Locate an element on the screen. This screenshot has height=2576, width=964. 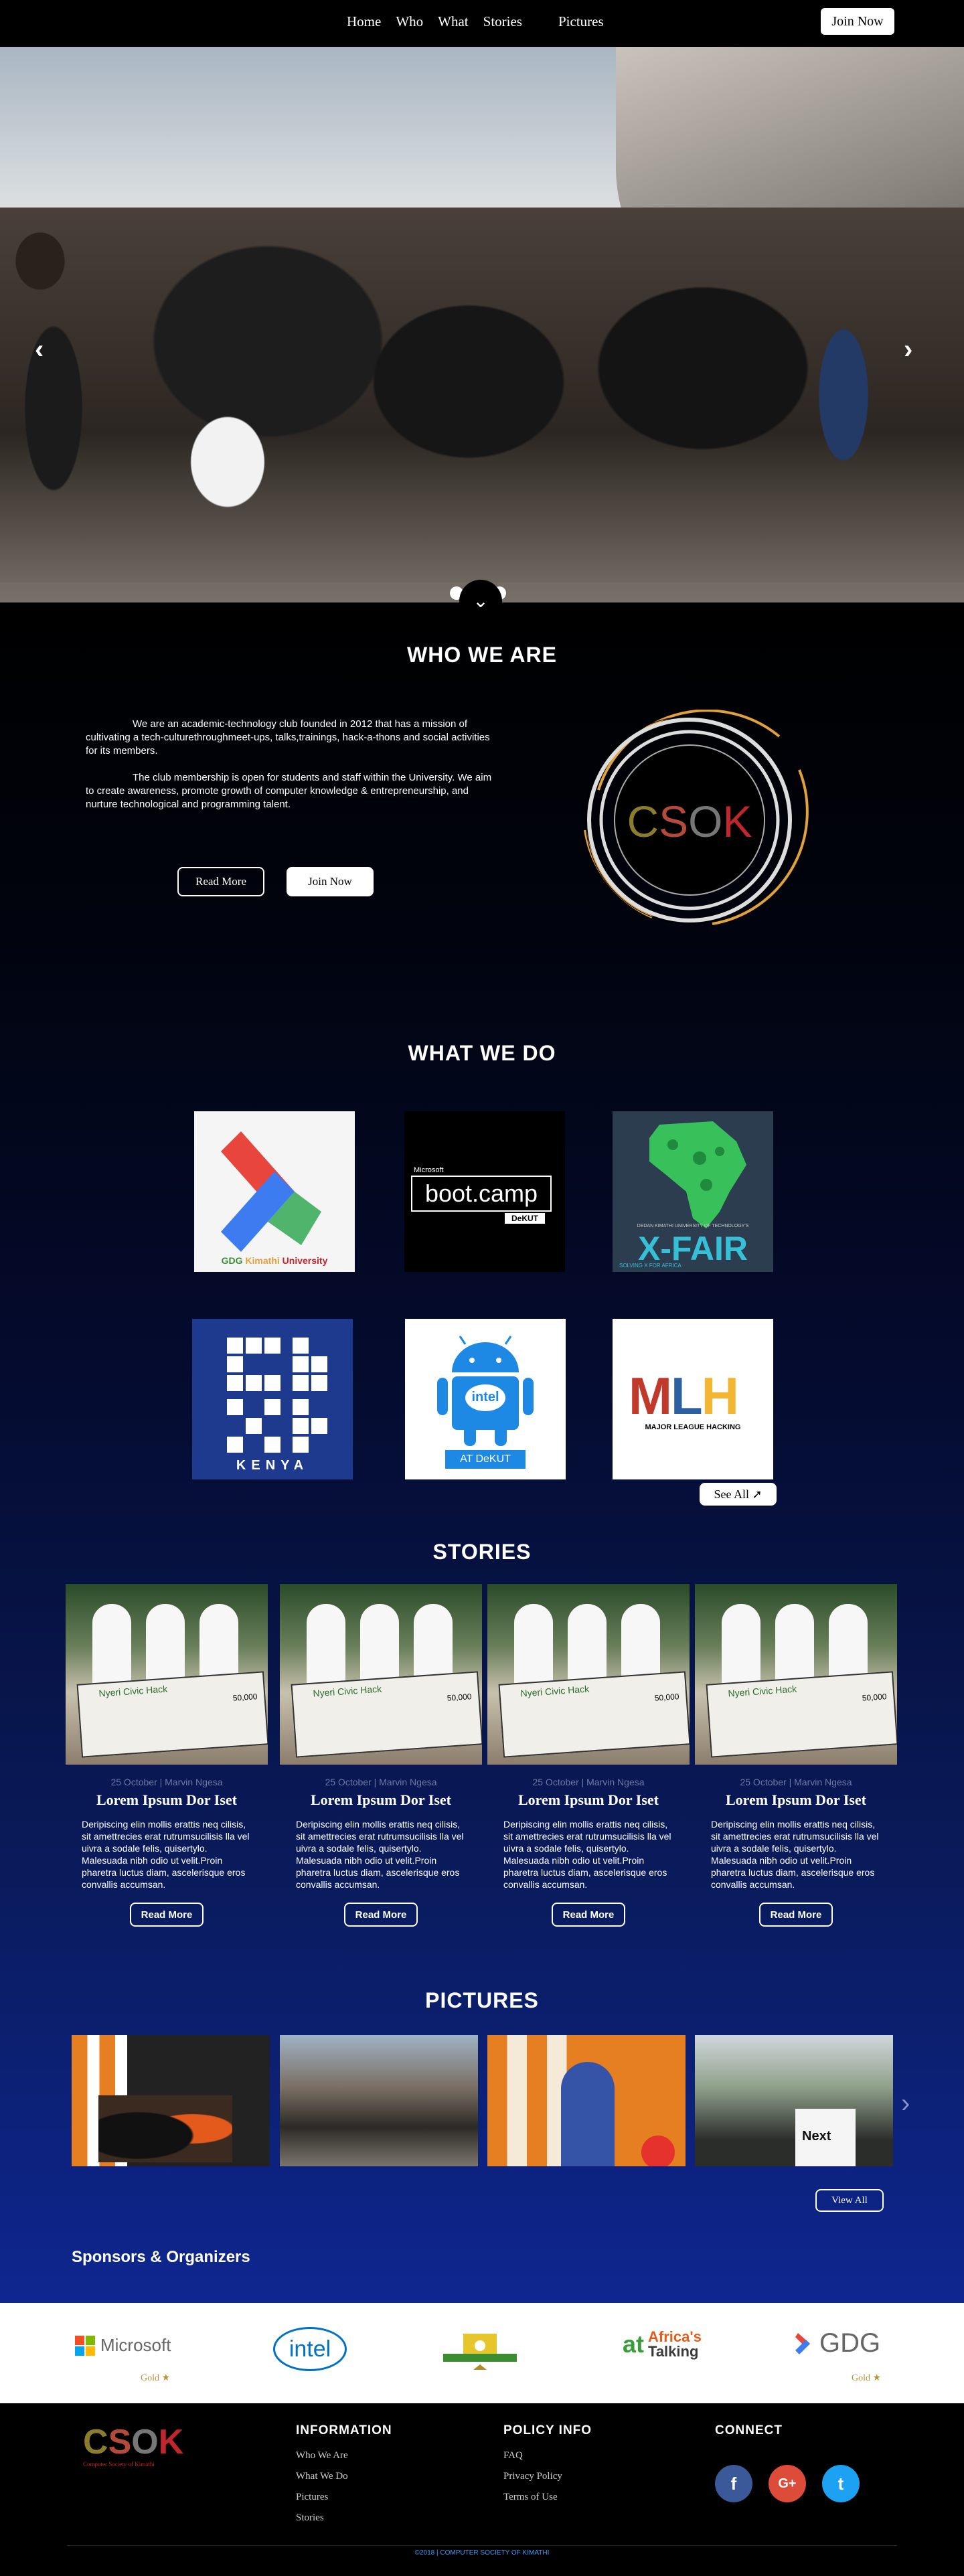
footer-link-faq: FAQ is located at coordinates (547, 2456).